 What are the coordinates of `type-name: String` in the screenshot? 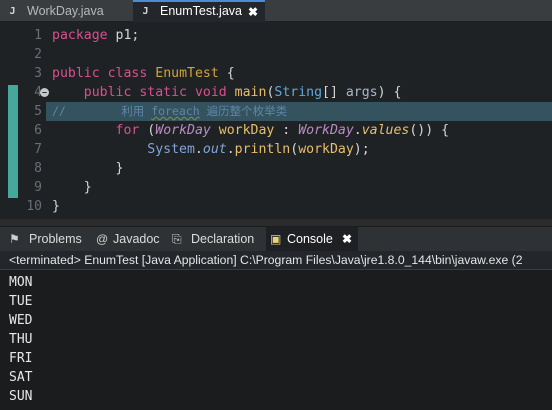 It's located at (298, 92).